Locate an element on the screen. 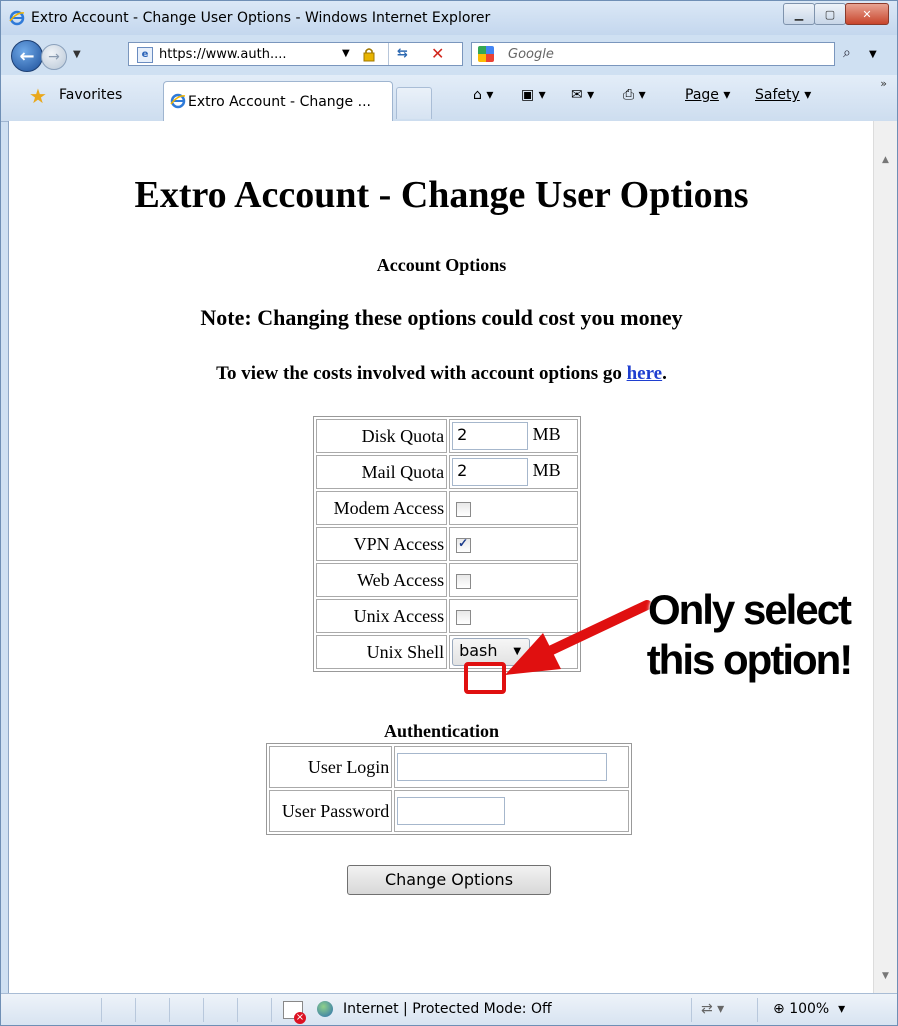 This screenshot has height=1026, width=898. zone-status: Internet | Protected Mode: Off is located at coordinates (447, 1009).